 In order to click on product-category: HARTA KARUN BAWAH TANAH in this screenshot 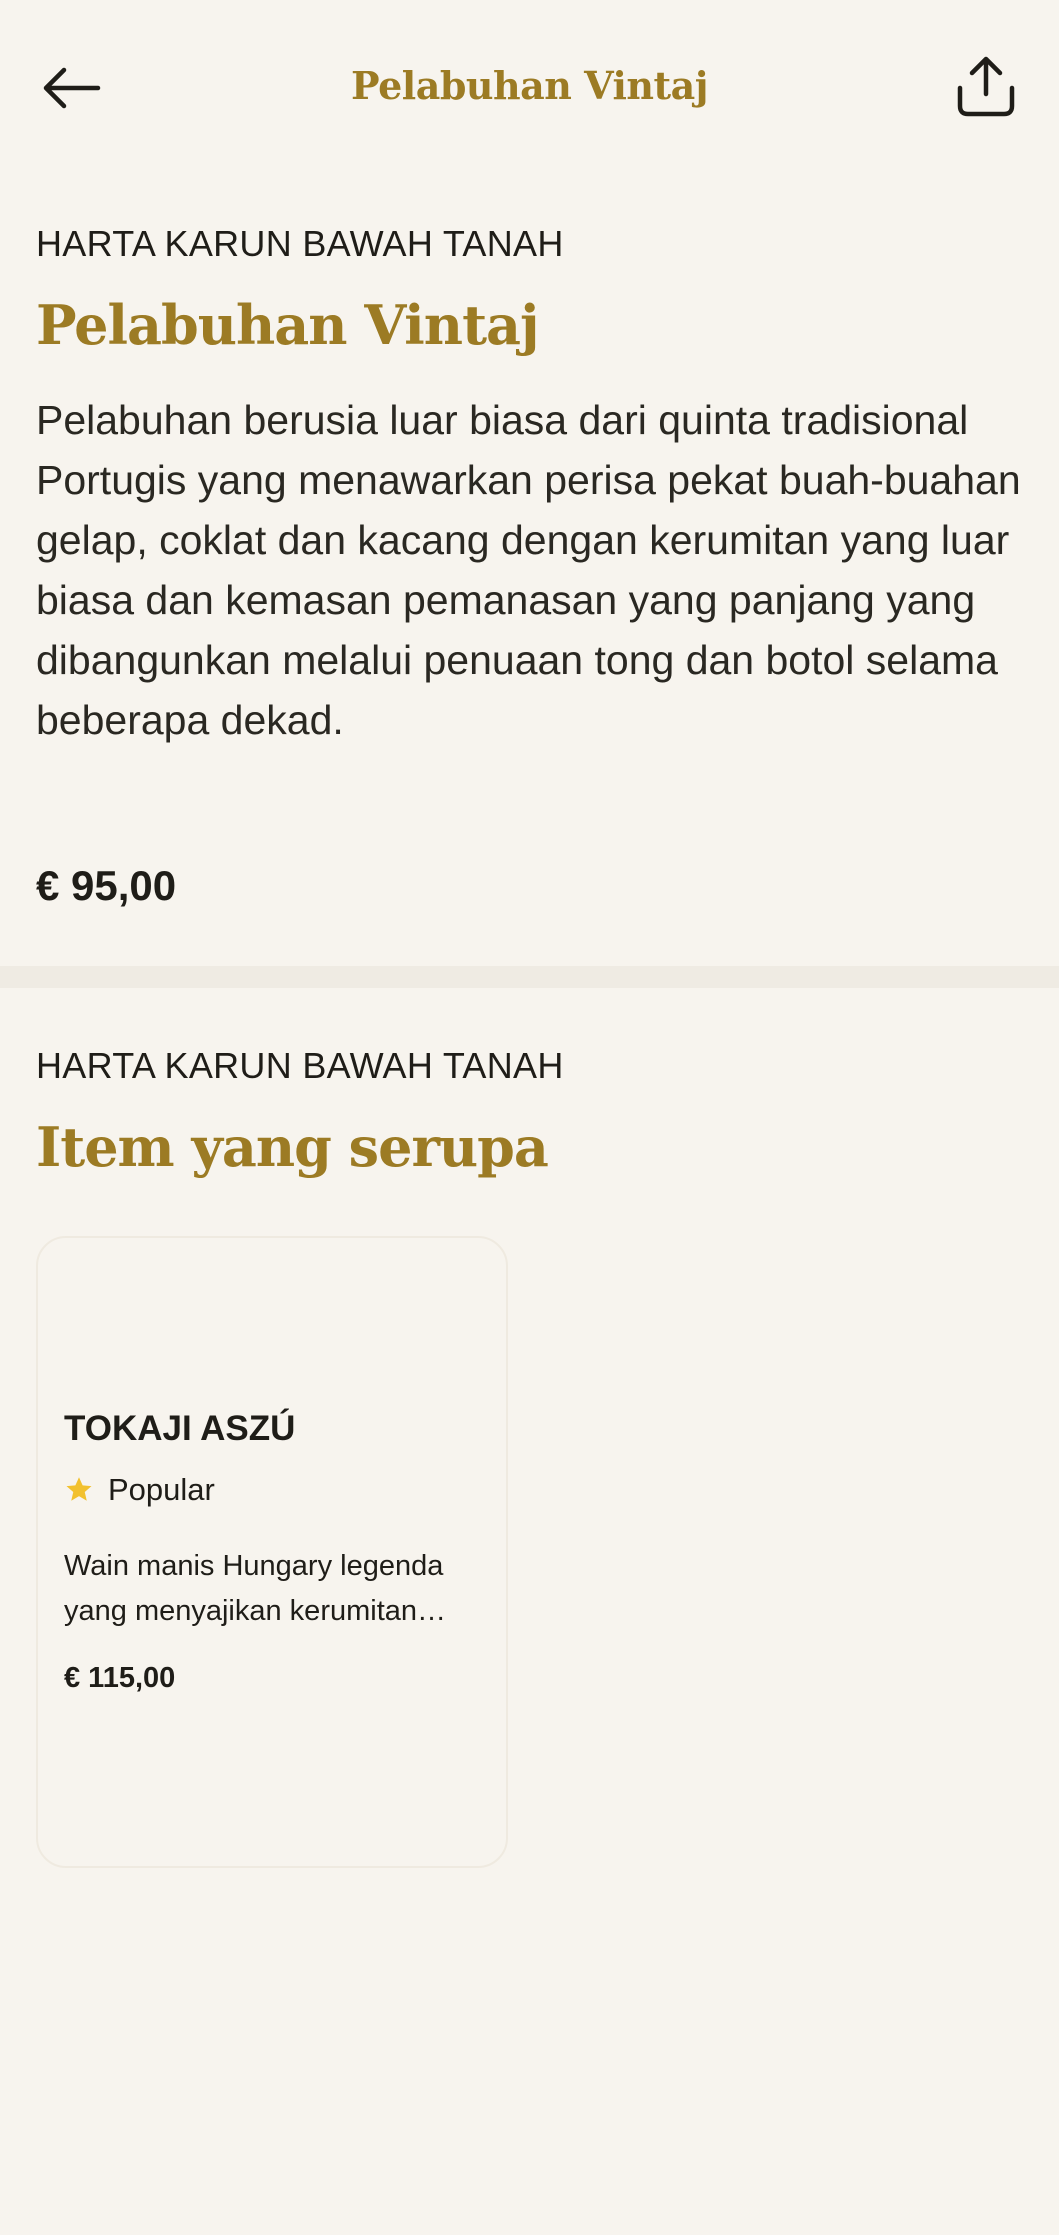, I will do `click(300, 243)`.